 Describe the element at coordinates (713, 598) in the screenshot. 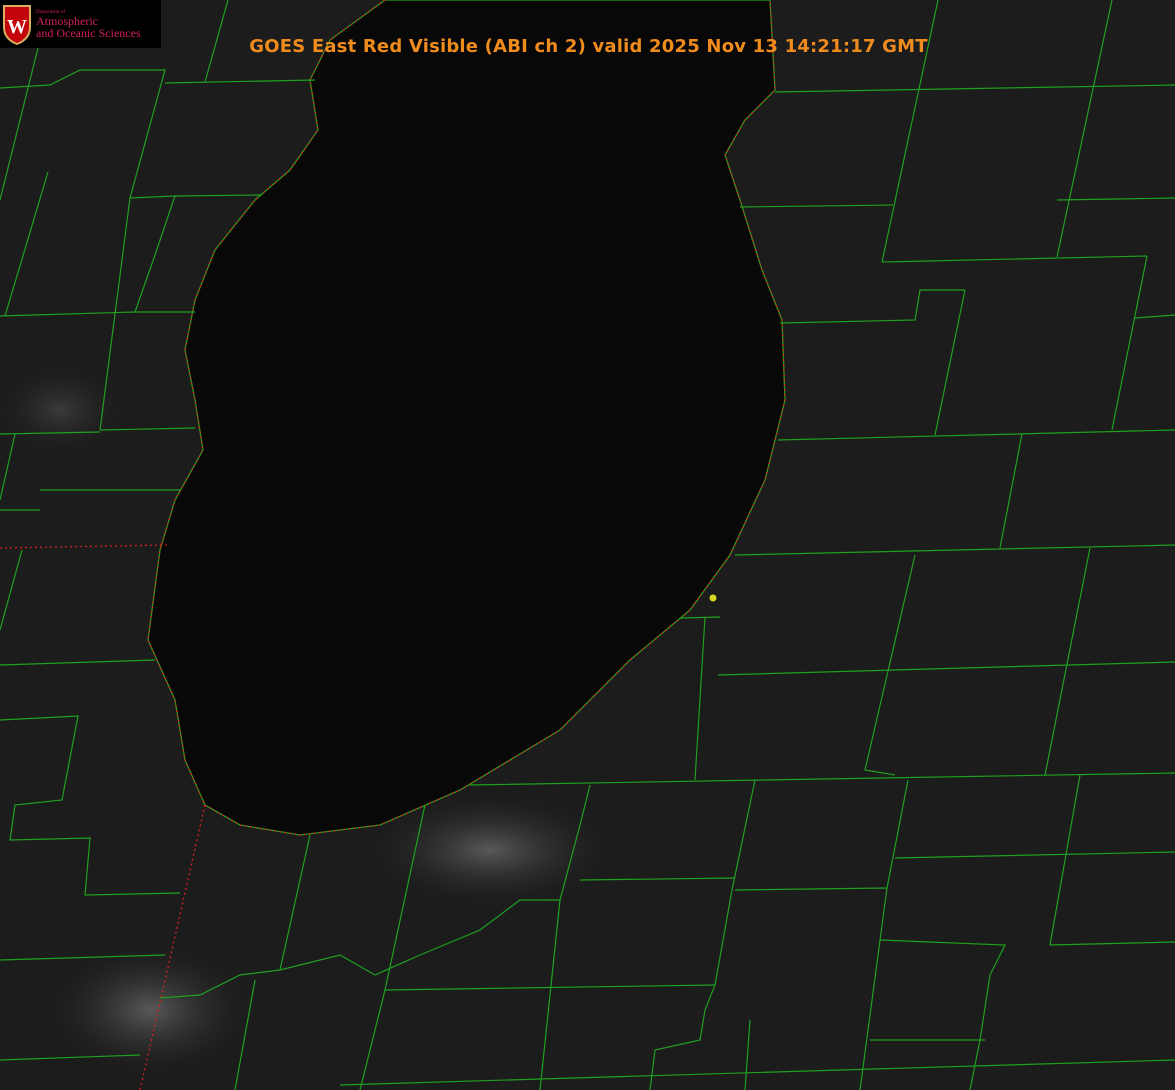

I see `location-marker` at that location.